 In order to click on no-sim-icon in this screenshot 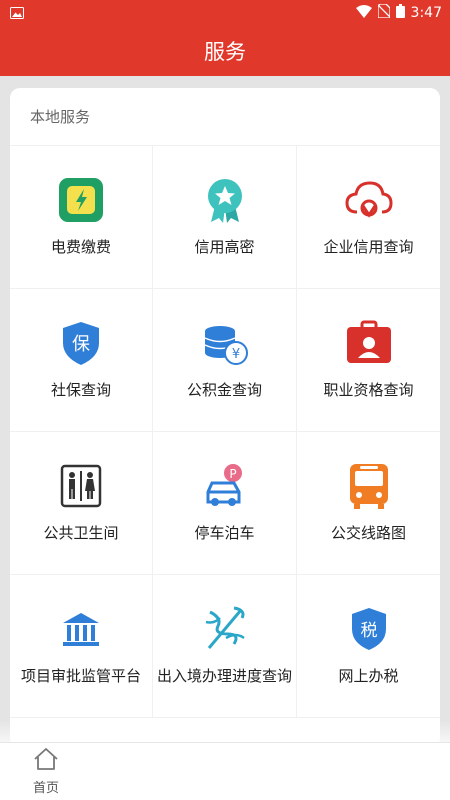, I will do `click(383, 12)`.